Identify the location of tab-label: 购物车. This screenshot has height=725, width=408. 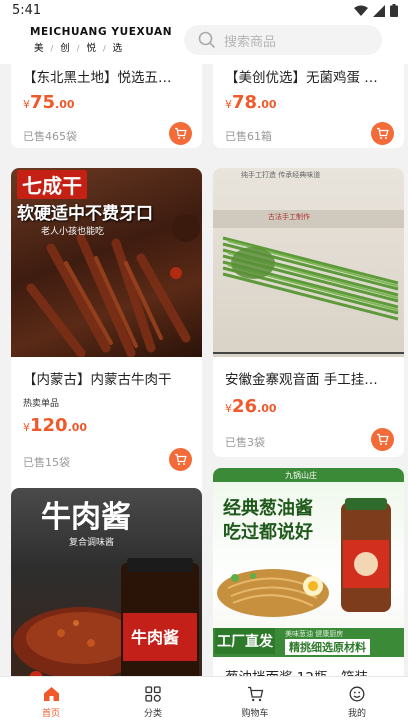
(255, 714).